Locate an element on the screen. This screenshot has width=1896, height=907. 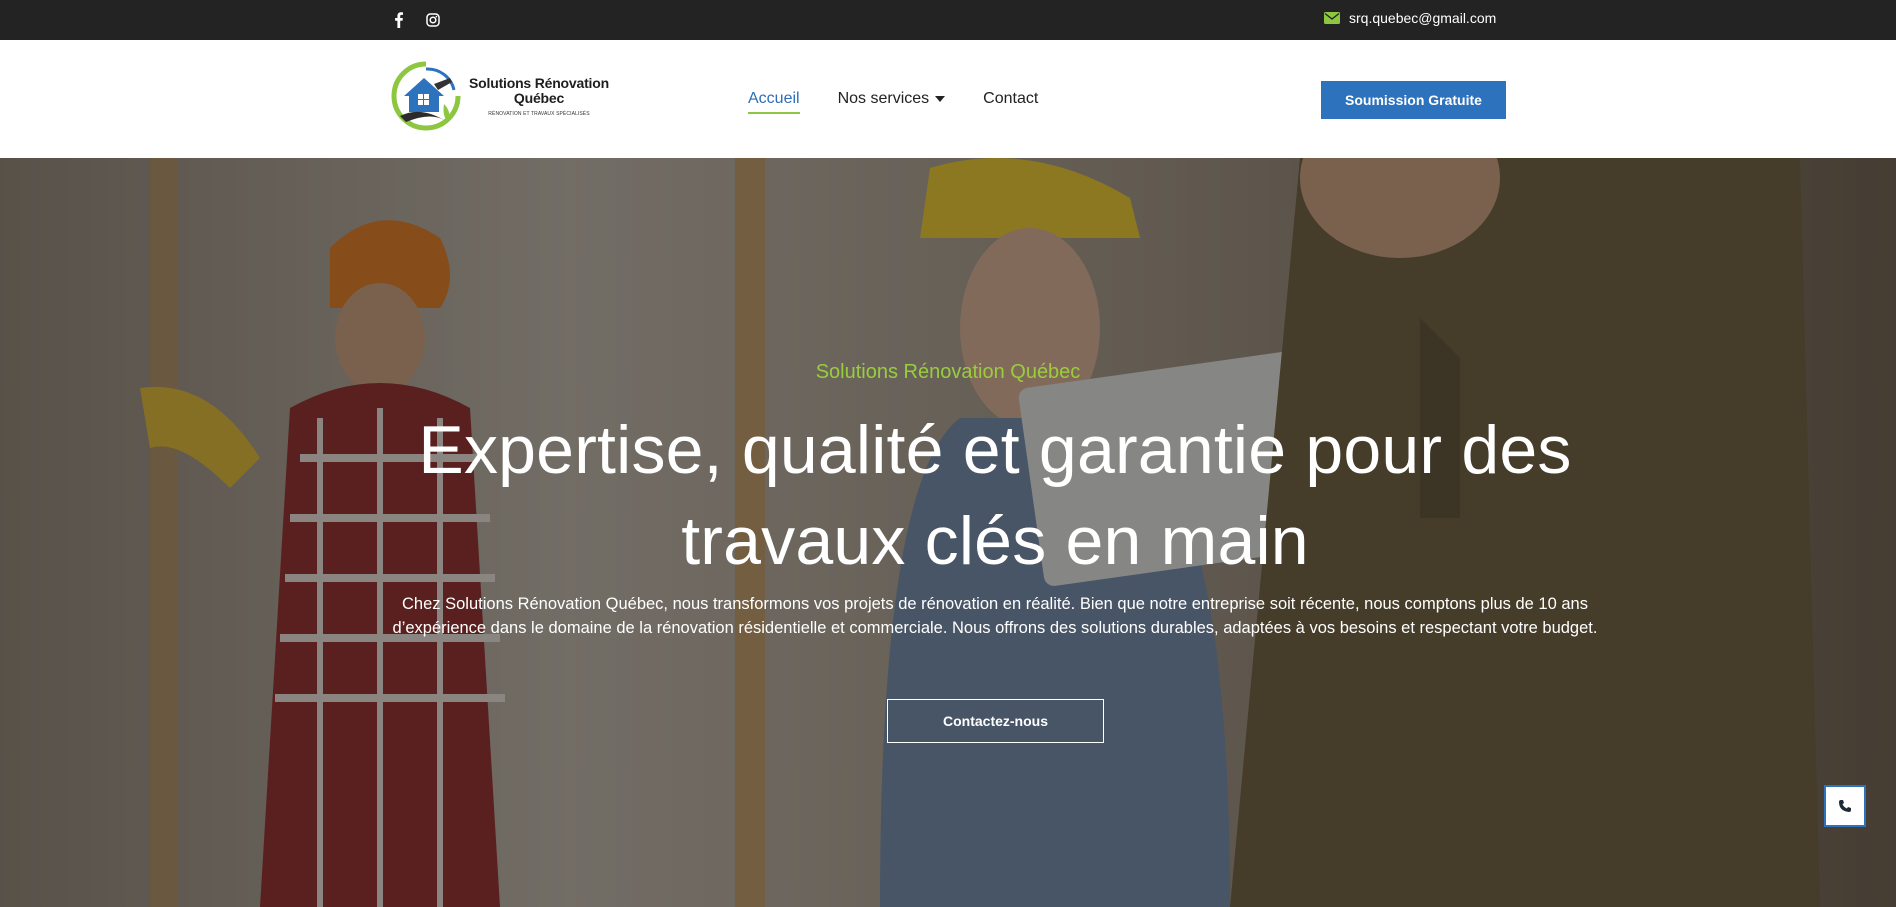
envelope-icon is located at coordinates (1332, 18).